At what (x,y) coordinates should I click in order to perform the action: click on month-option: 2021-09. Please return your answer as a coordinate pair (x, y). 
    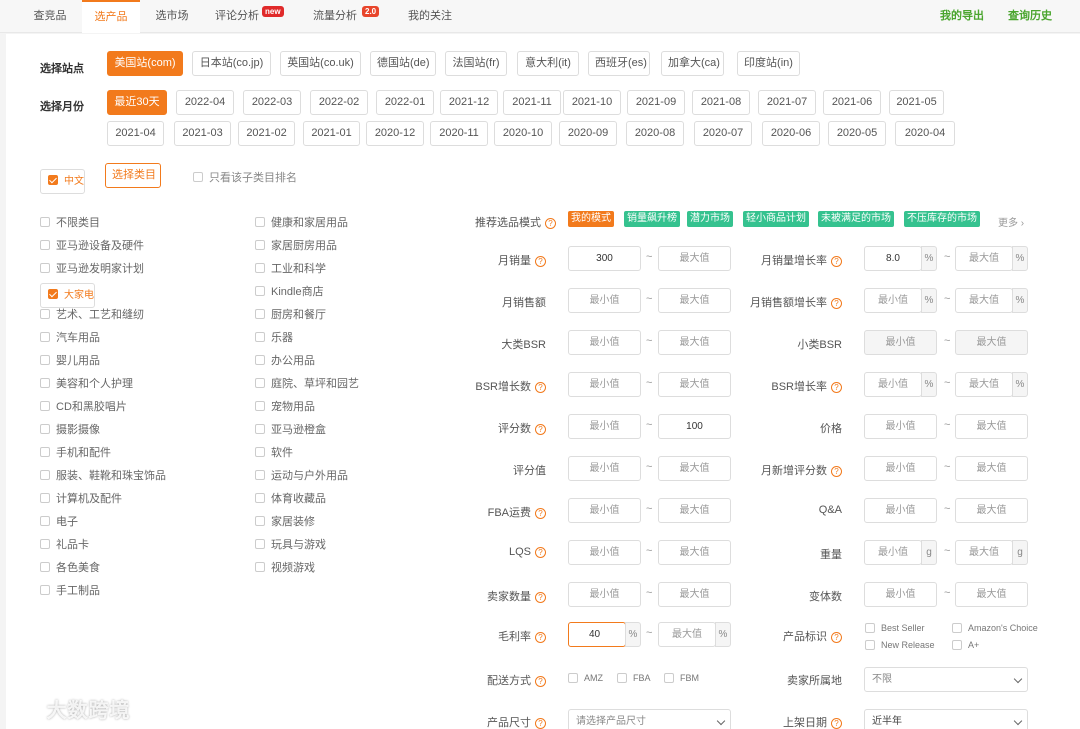
    Looking at the image, I should click on (656, 102).